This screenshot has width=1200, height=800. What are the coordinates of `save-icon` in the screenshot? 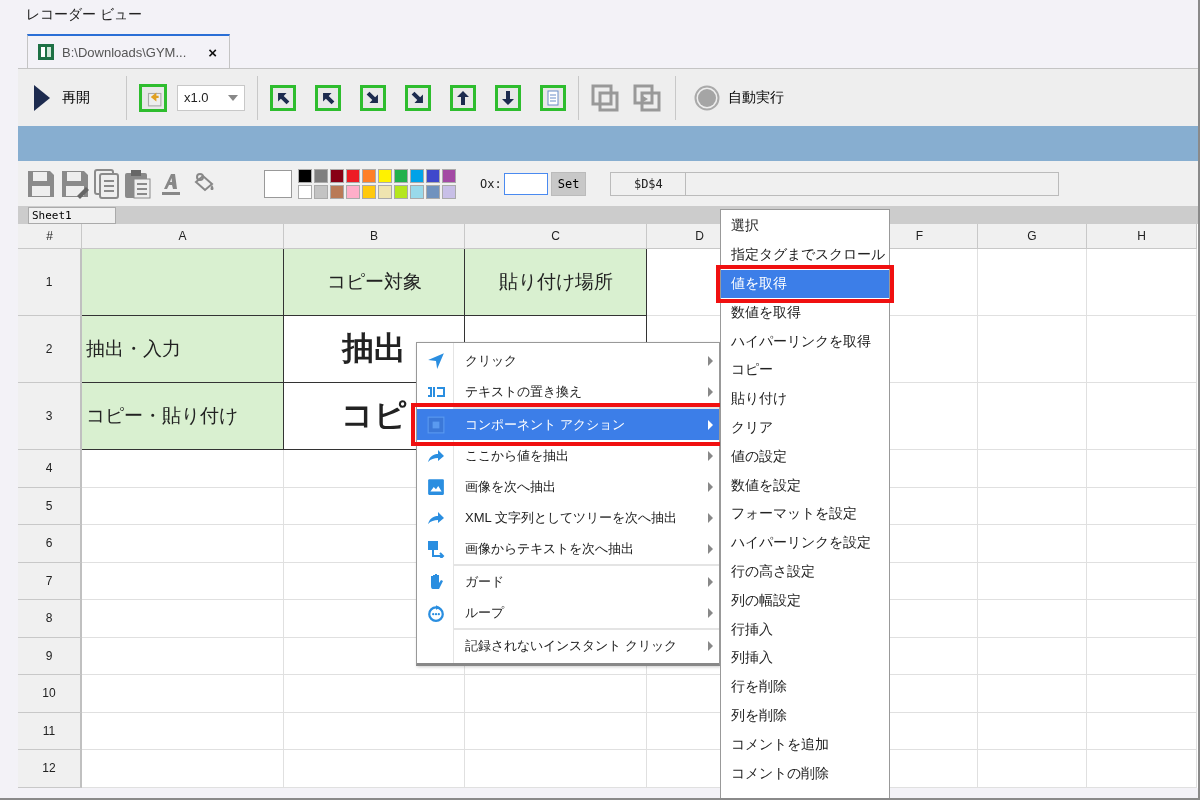 It's located at (41, 183).